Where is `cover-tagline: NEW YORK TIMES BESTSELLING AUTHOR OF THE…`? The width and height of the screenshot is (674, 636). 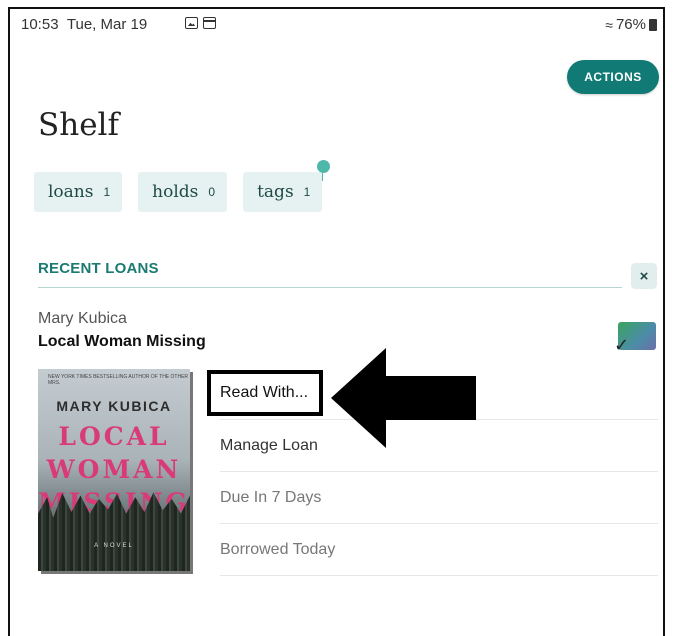 cover-tagline: NEW YORK TIMES BESTSELLING AUTHOR OF THE… is located at coordinates (118, 380).